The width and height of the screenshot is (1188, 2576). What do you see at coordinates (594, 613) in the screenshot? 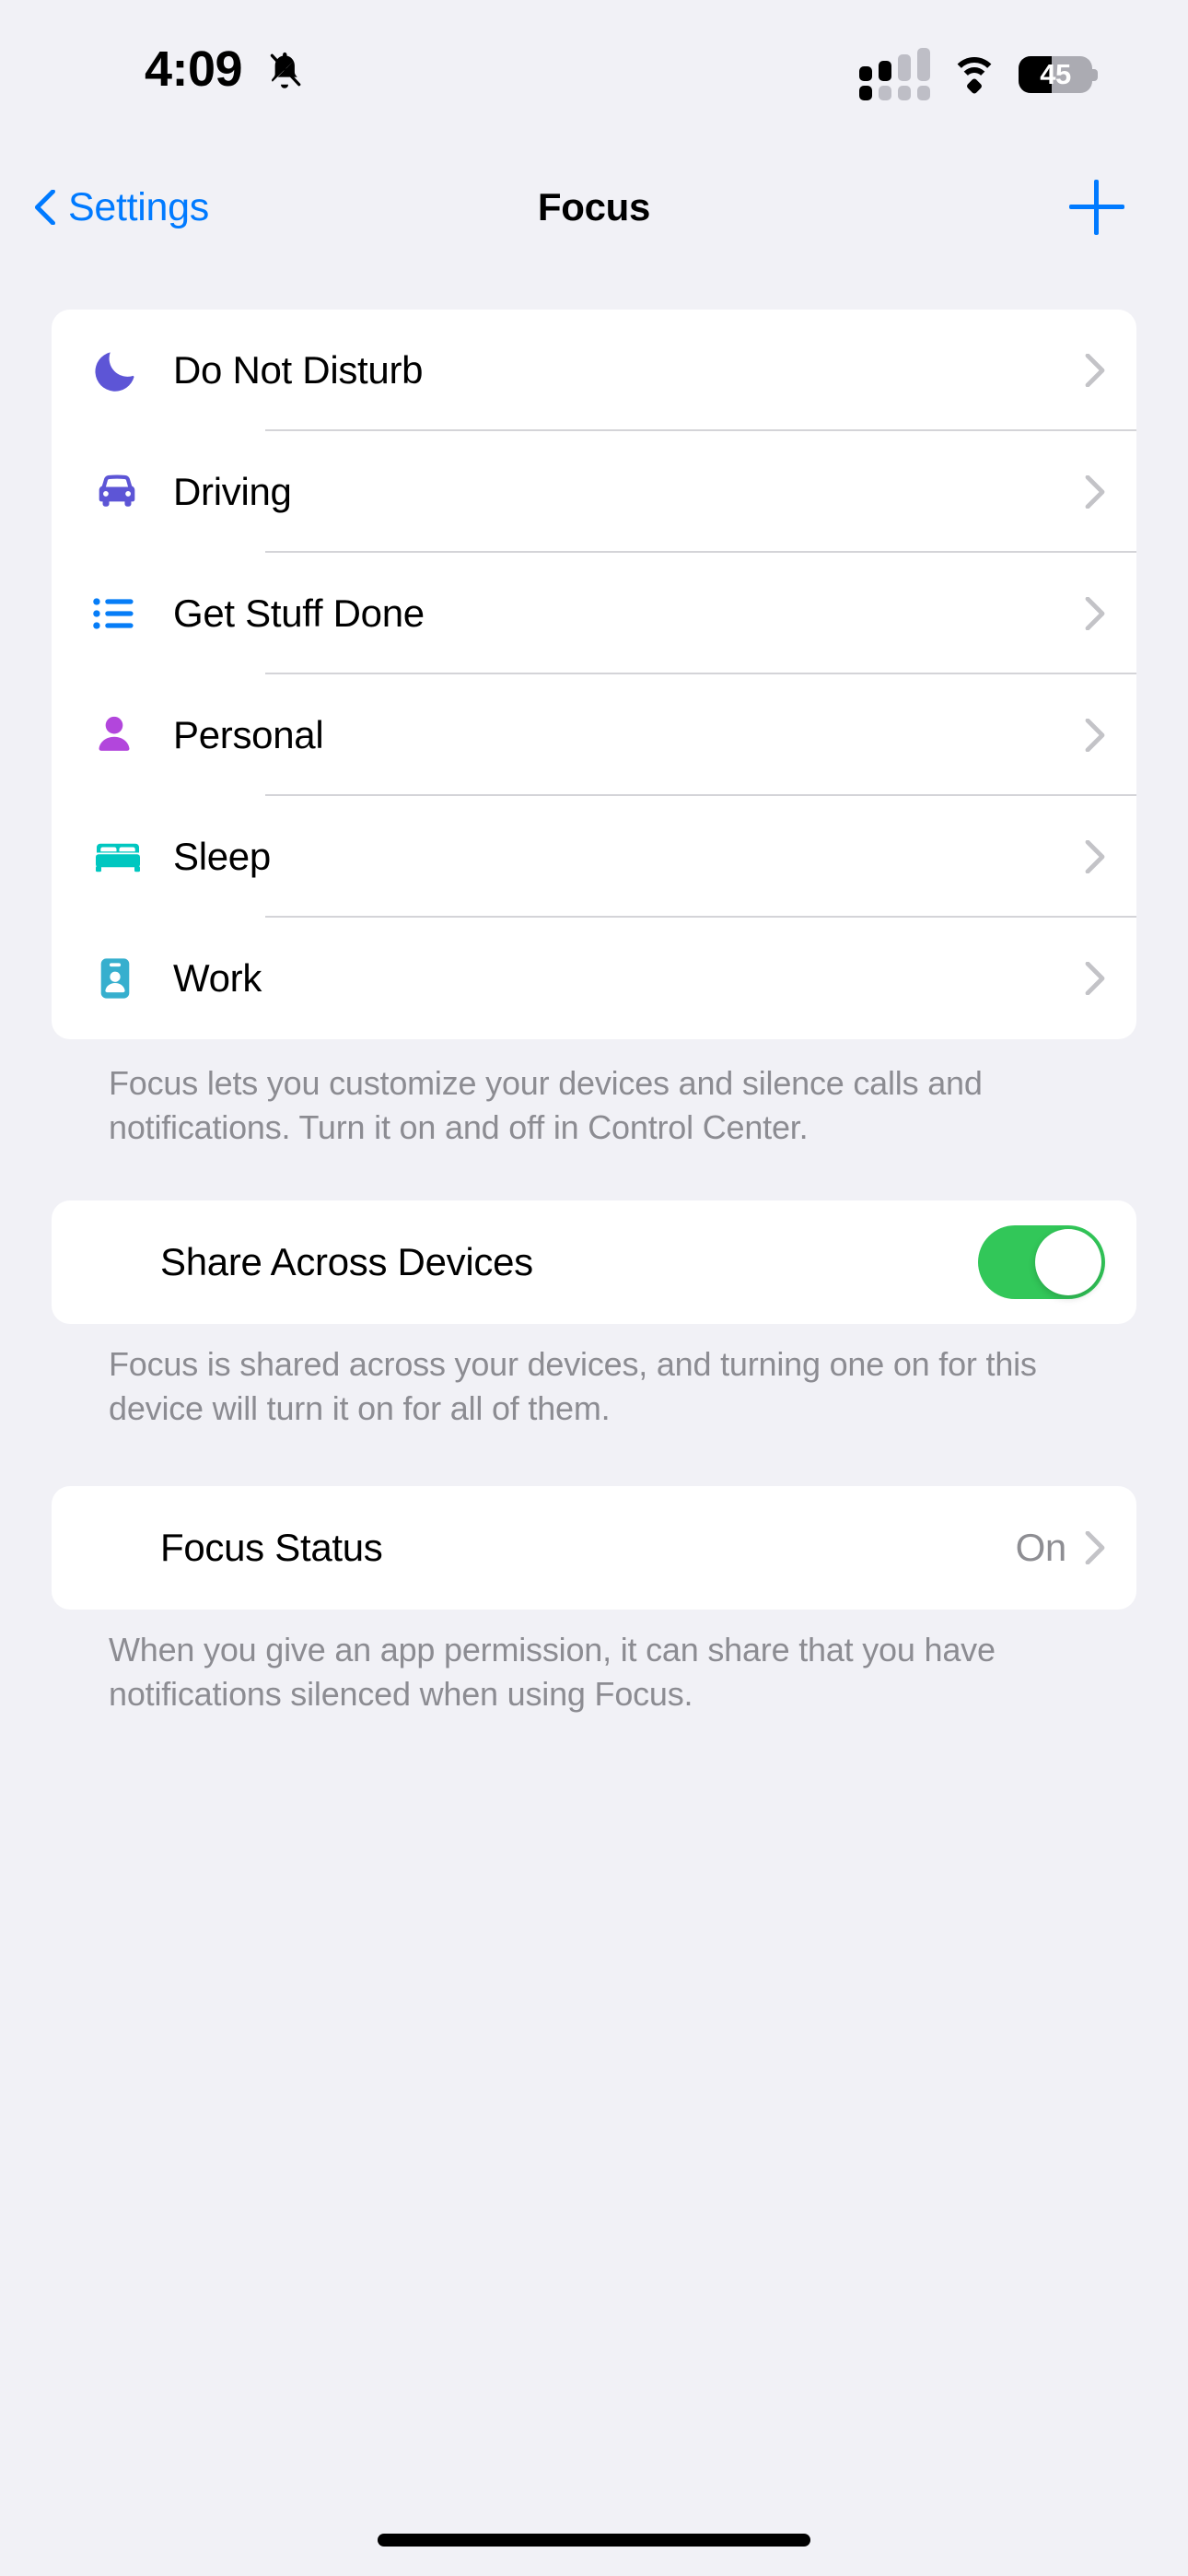
I see `list-item-get-stuff-done: Get Stuff Done` at bounding box center [594, 613].